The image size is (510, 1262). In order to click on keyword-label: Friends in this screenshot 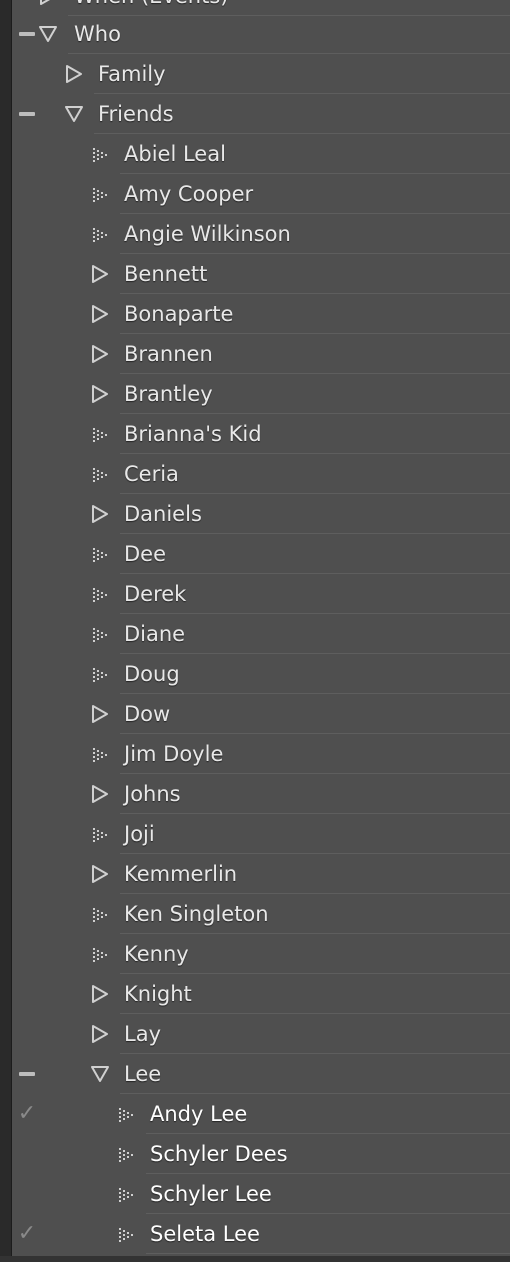, I will do `click(136, 114)`.